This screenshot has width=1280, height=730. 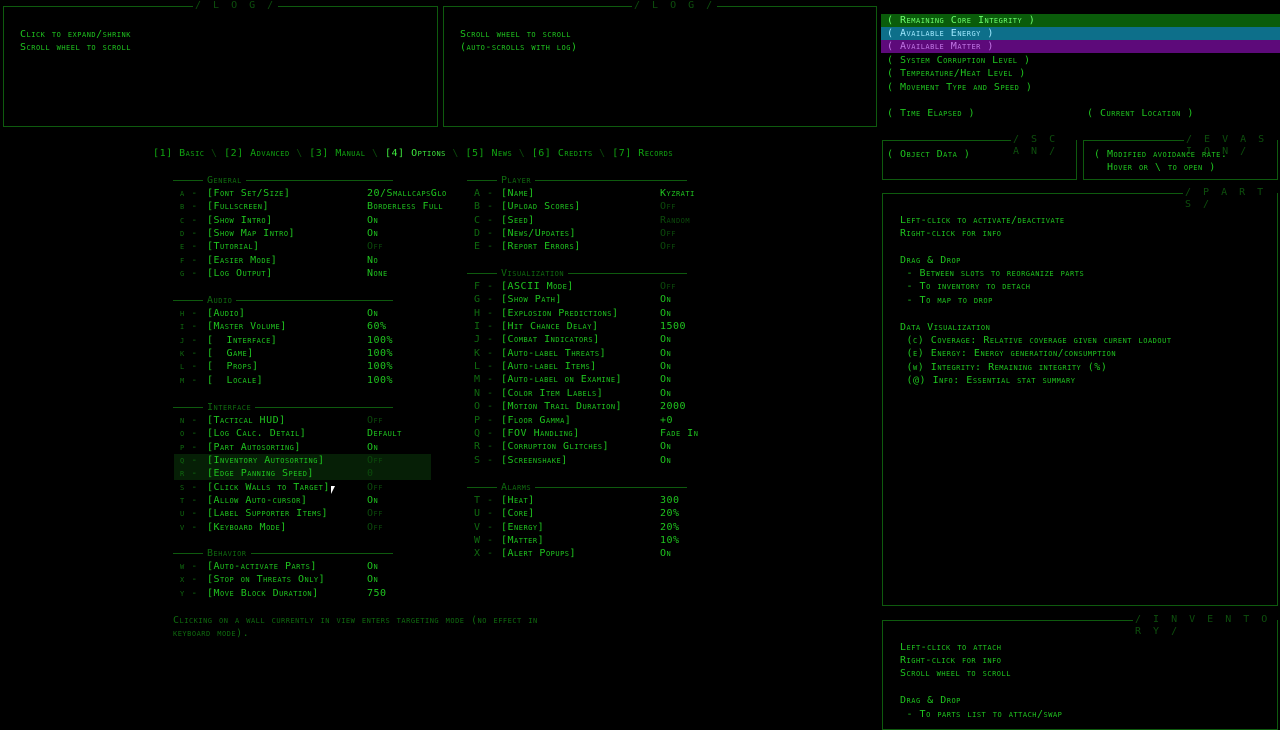 What do you see at coordinates (257, 153) in the screenshot?
I see `tab-advanced: [2] Advanced` at bounding box center [257, 153].